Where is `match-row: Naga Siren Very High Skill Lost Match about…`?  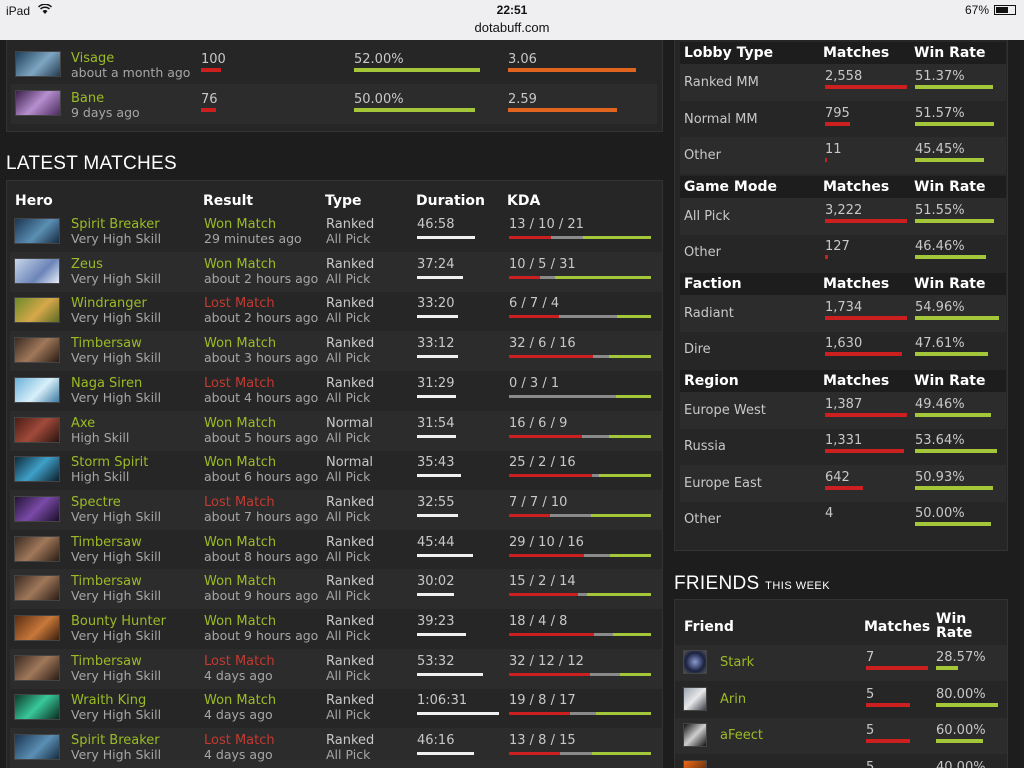 match-row: Naga Siren Very High Skill Lost Match about… is located at coordinates (336, 391).